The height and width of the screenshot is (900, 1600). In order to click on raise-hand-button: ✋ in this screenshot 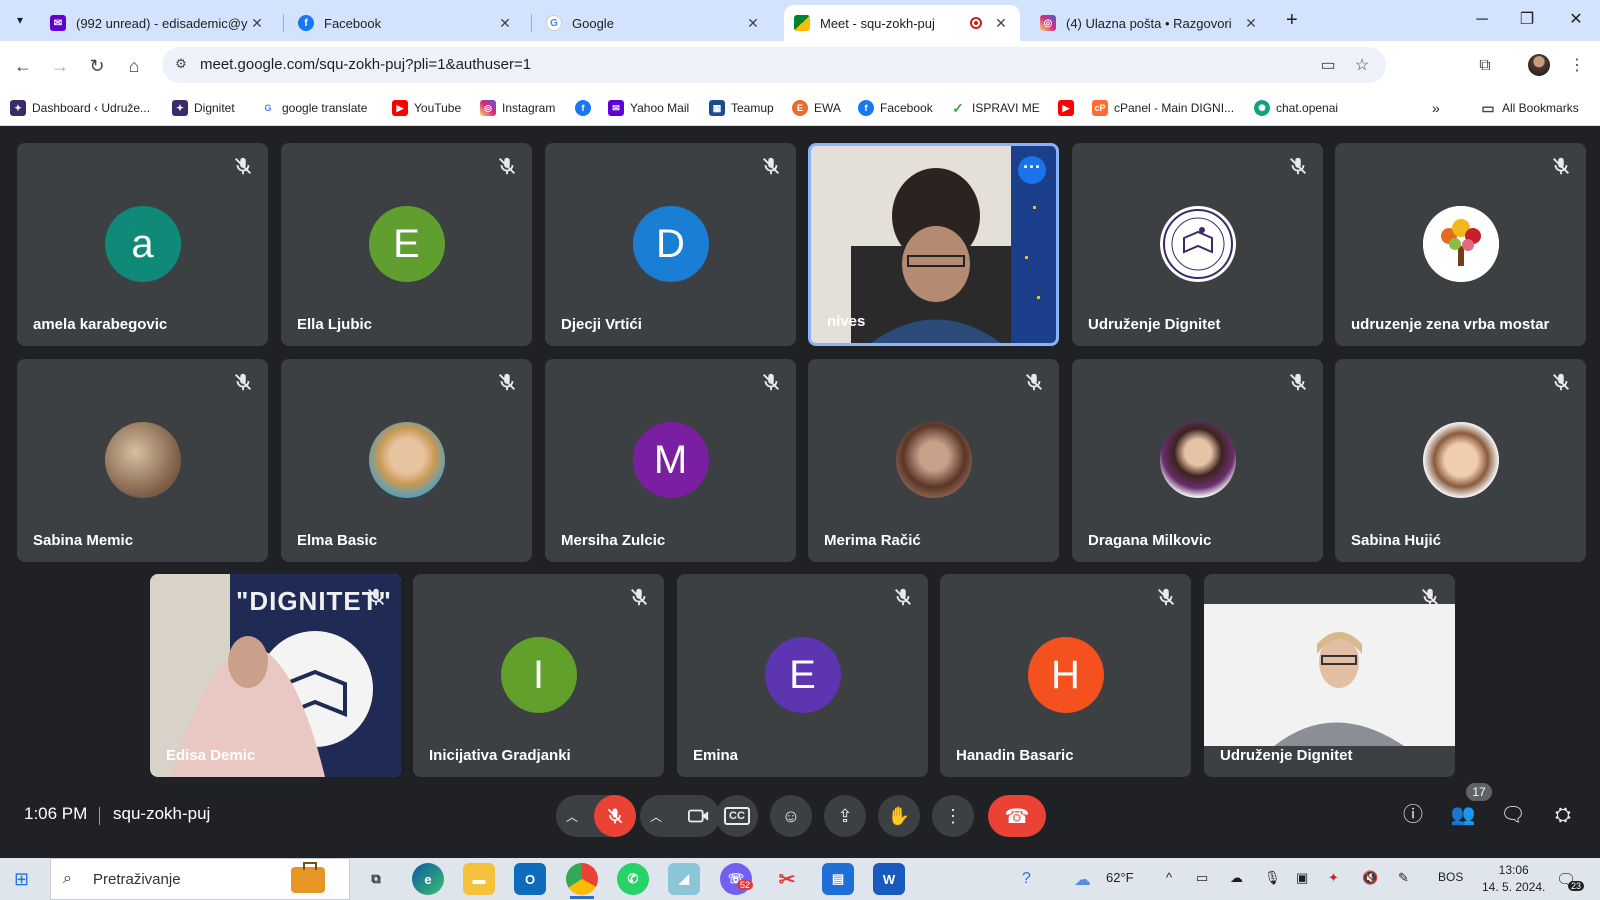, I will do `click(899, 816)`.